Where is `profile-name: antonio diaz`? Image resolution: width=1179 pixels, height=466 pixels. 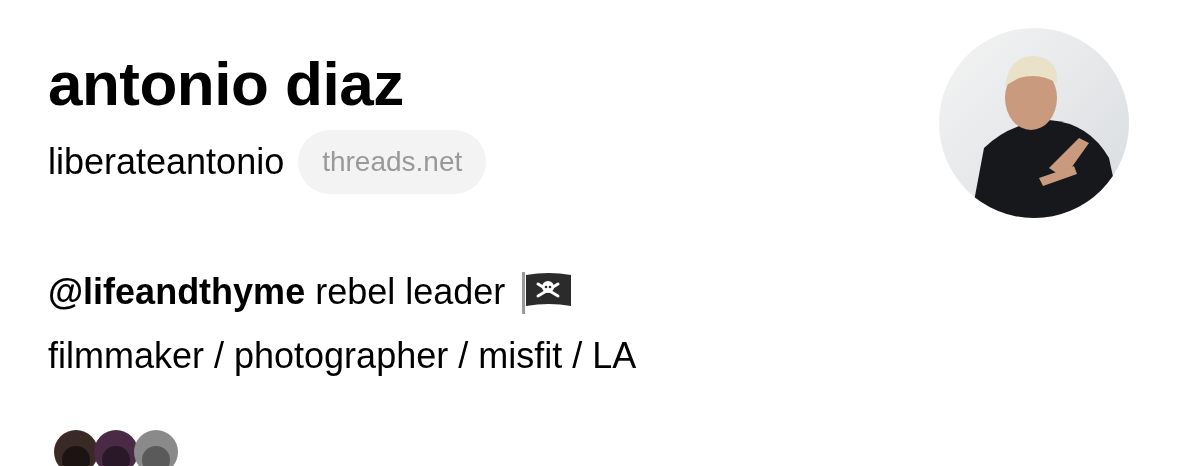 profile-name: antonio diaz is located at coordinates (226, 84).